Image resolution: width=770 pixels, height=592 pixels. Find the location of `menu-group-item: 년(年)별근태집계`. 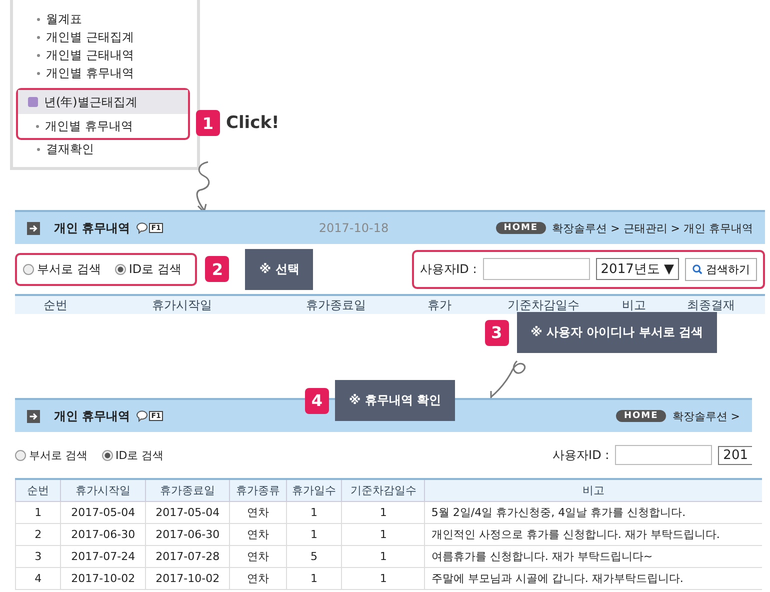

menu-group-item: 년(年)별근태집계 is located at coordinates (103, 102).